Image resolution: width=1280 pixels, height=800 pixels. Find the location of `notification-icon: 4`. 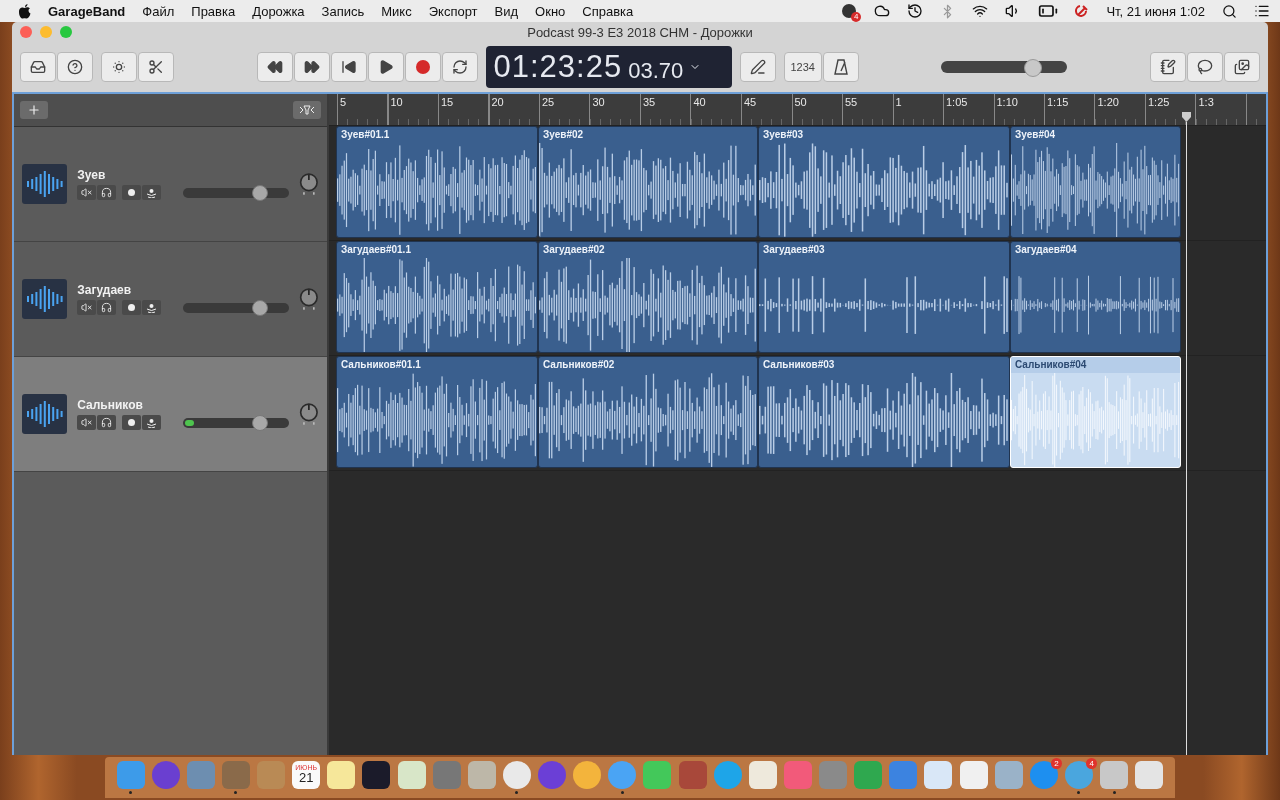

notification-icon: 4 is located at coordinates (849, 11).